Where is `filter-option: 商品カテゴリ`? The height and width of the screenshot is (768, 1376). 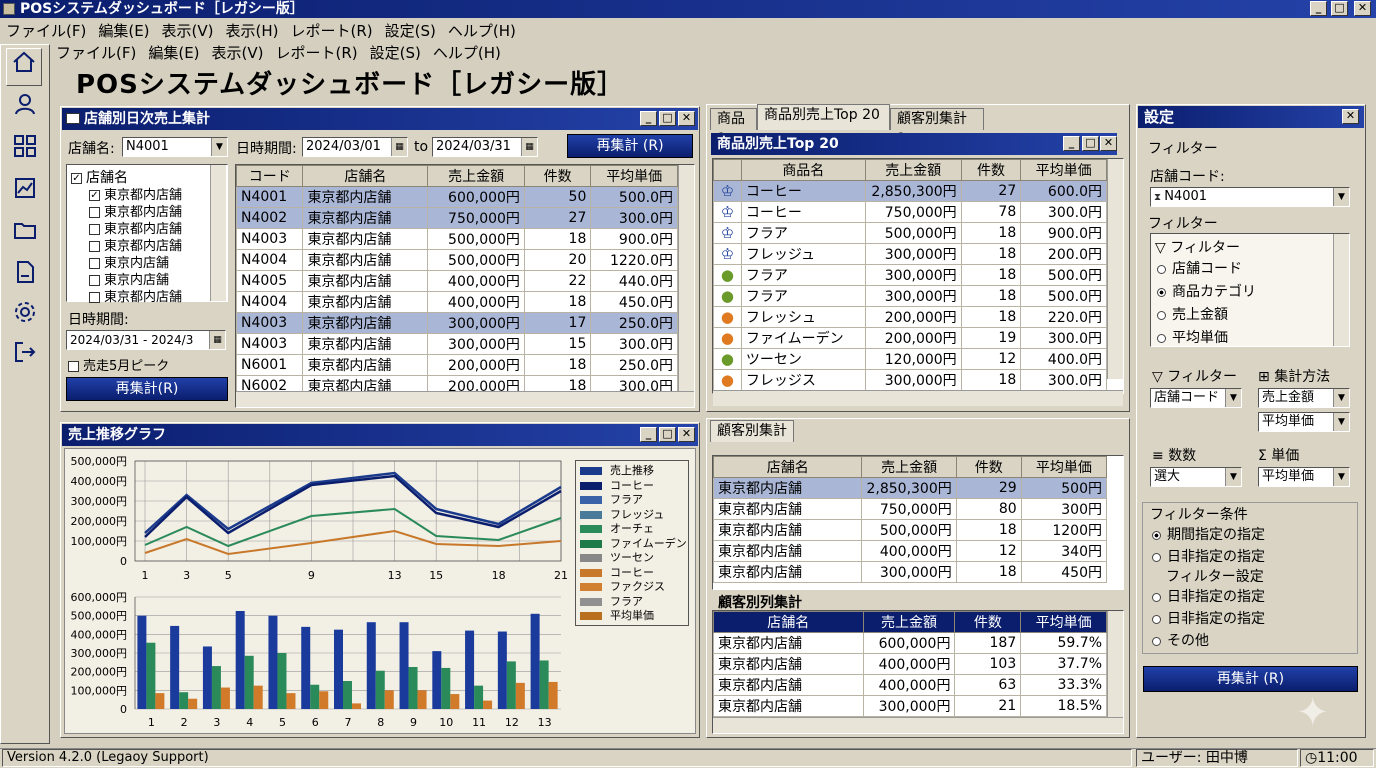
filter-option: 商品カテゴリ is located at coordinates (1206, 291).